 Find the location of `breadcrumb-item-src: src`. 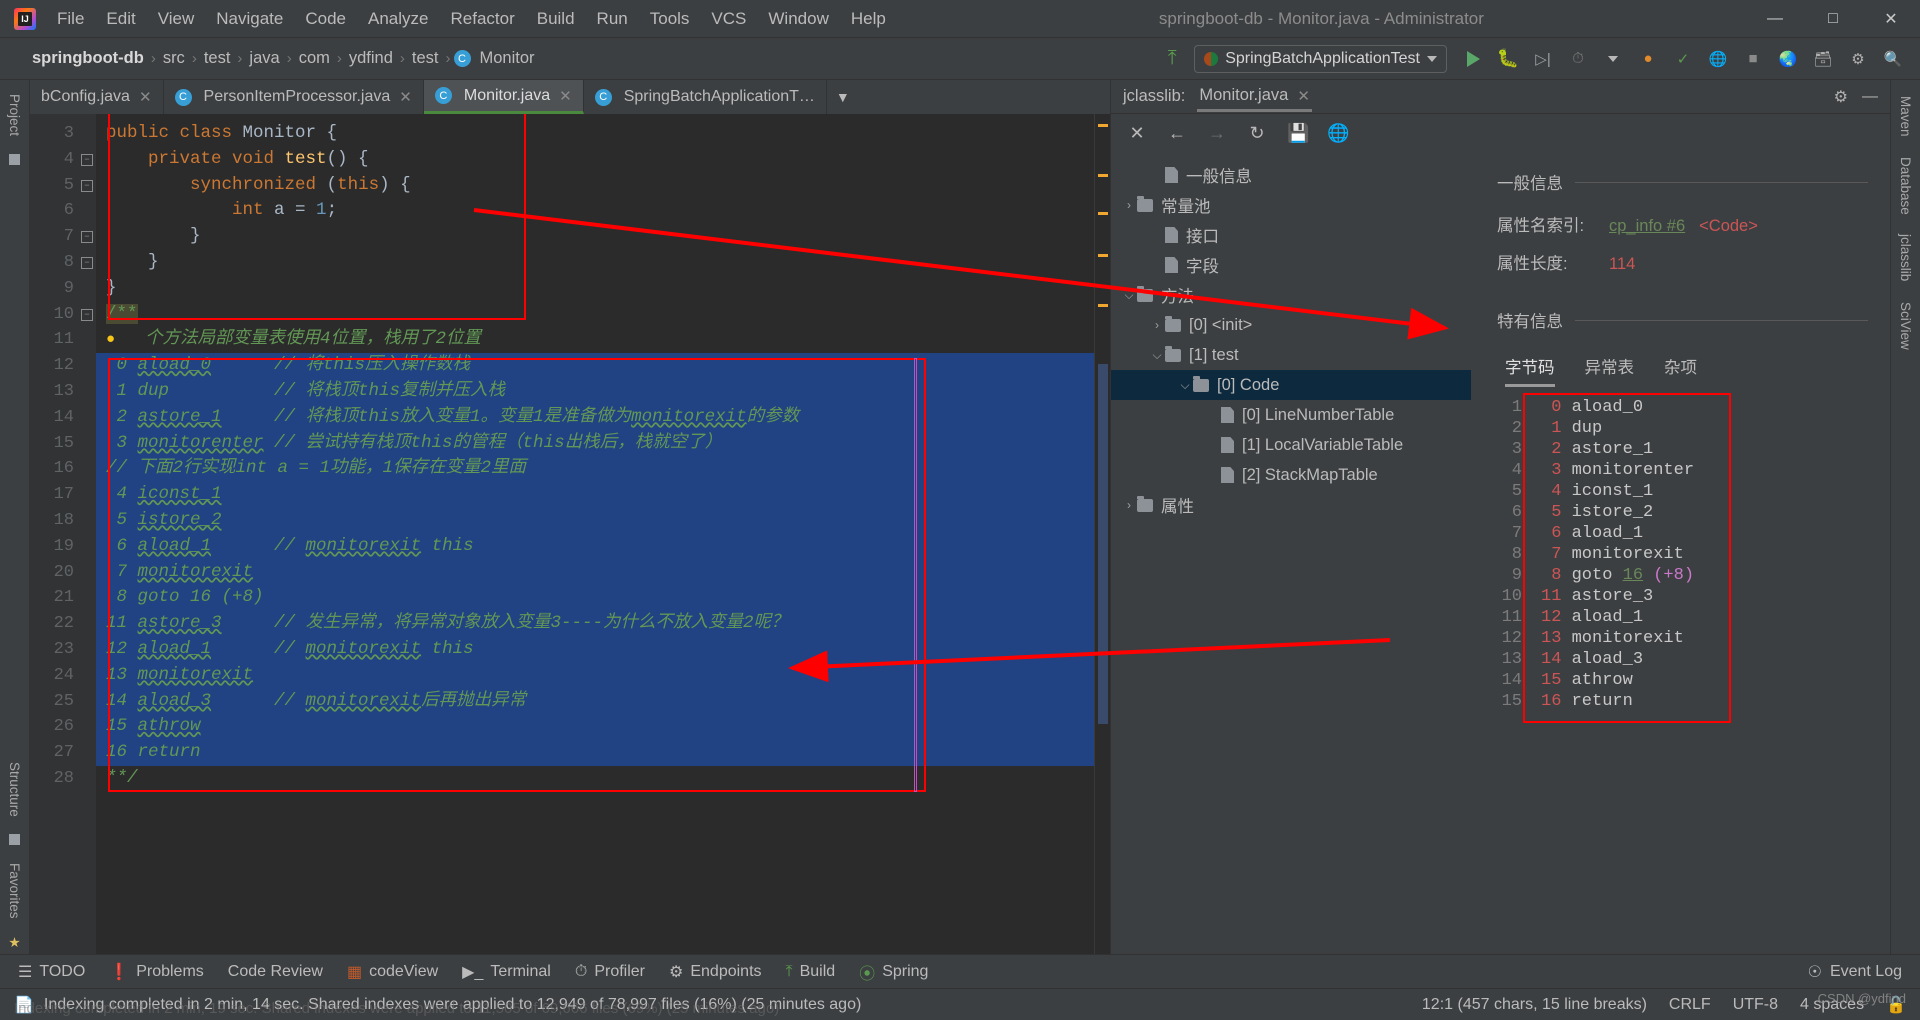

breadcrumb-item-src: src is located at coordinates (174, 58).